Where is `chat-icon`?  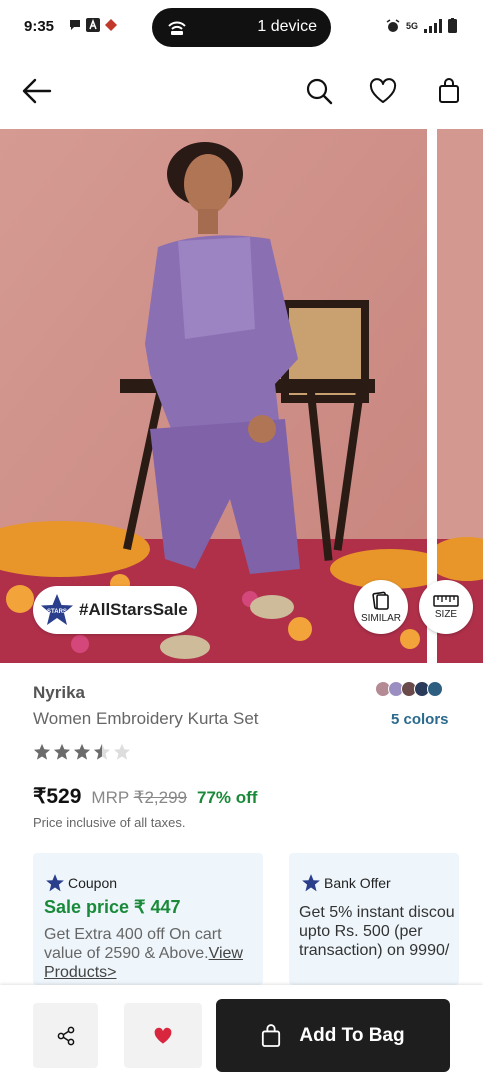
chat-icon is located at coordinates (75, 25).